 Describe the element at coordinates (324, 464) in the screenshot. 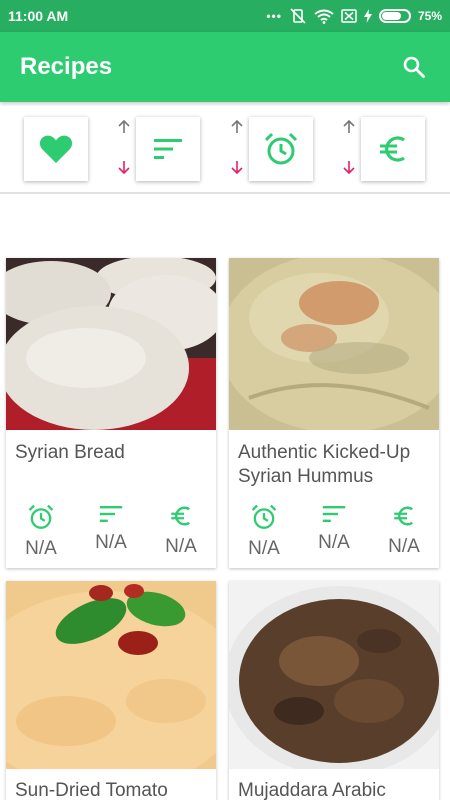

I see `recipe-title: Authentic Kicked-Up Syrian Hummus` at that location.